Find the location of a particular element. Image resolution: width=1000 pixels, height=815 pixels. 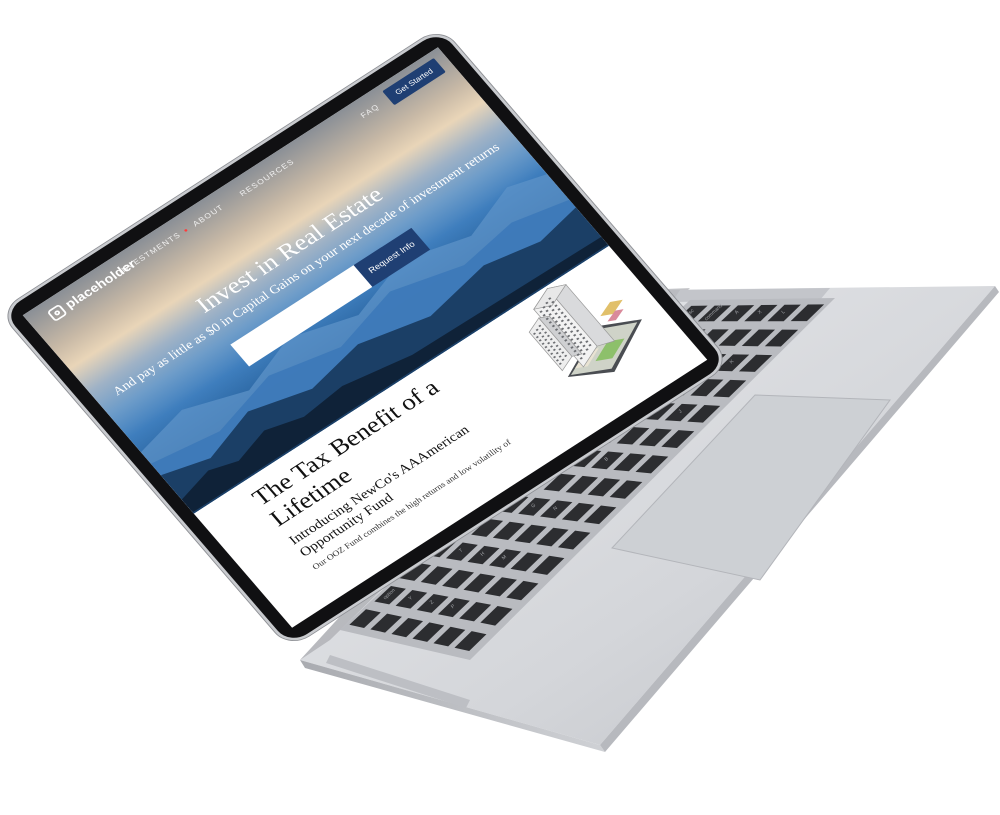

nav-item-faq: FAQ is located at coordinates (370, 110).